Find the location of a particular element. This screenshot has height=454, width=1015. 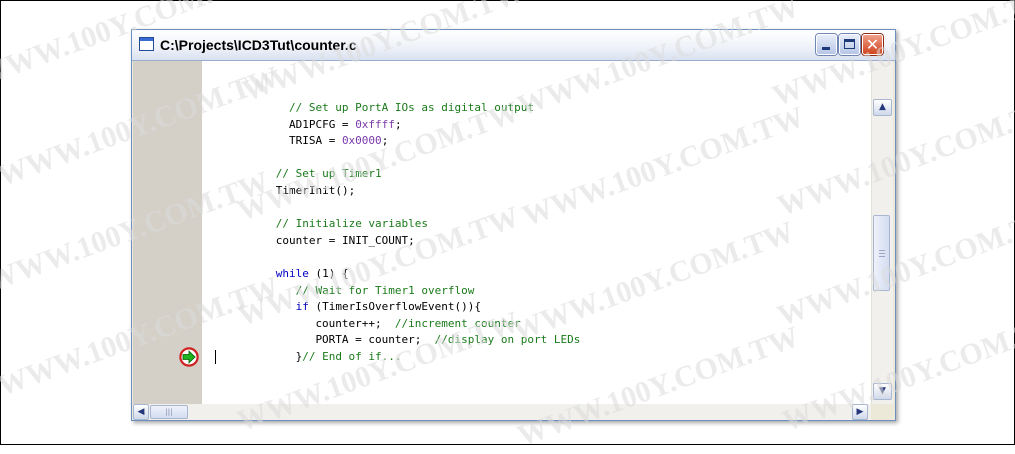

code-text: PORTA = counter; is located at coordinates (375, 340).